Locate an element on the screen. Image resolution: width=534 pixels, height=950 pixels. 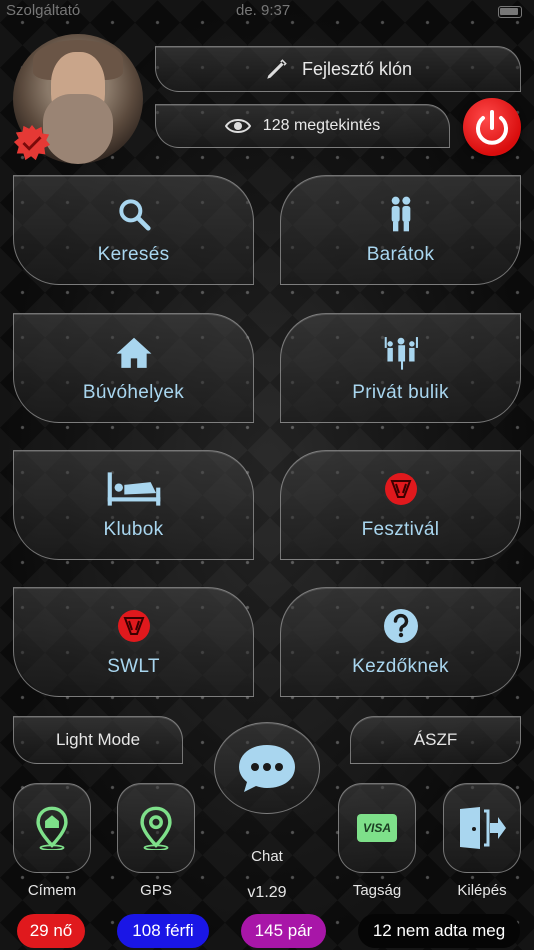
hideouts-tile-label: Búvóhelyek is located at coordinates (133, 392).